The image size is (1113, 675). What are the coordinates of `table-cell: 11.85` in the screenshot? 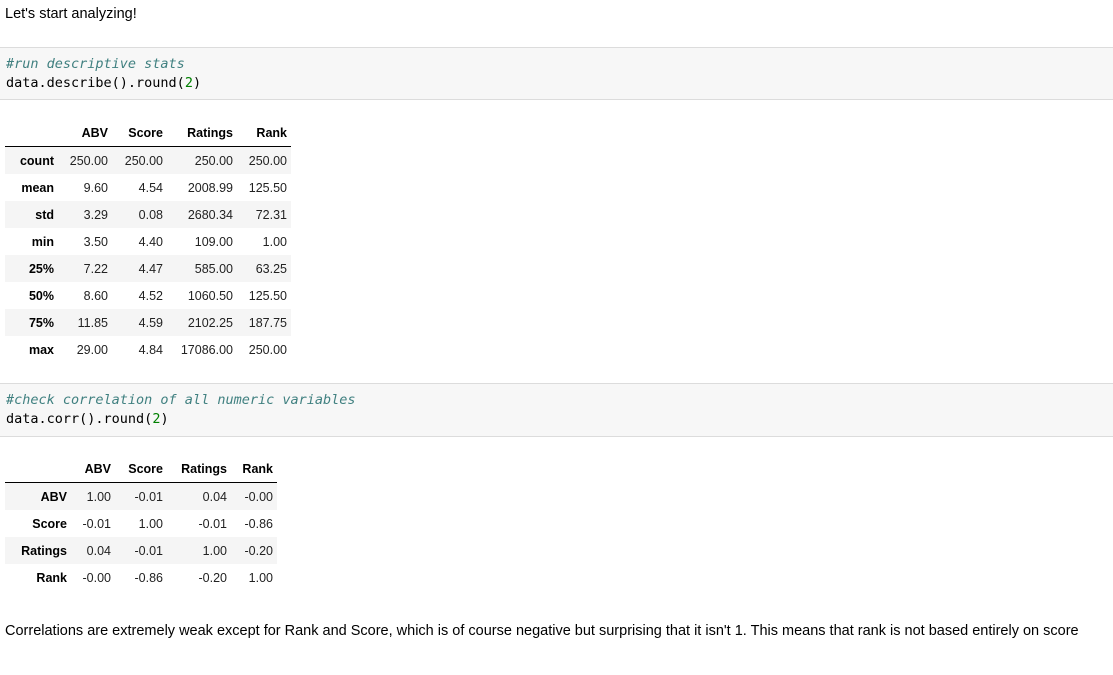 It's located at (92, 322).